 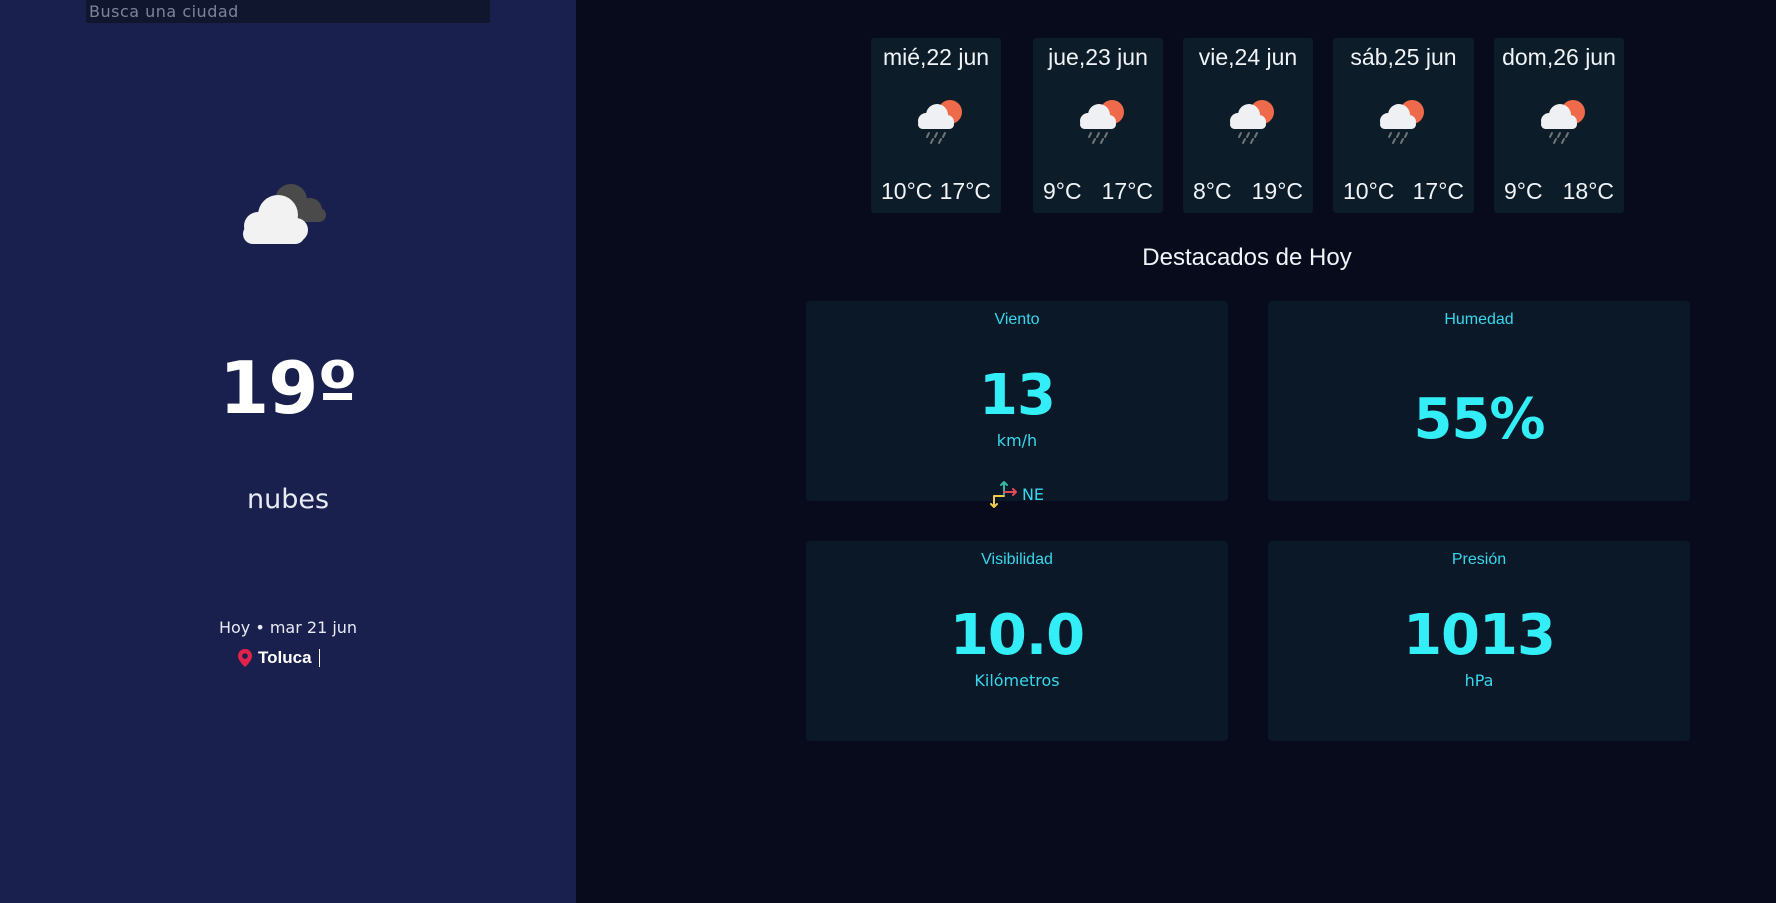 What do you see at coordinates (1248, 57) in the screenshot?
I see `forecast-day: vie,24 jun` at bounding box center [1248, 57].